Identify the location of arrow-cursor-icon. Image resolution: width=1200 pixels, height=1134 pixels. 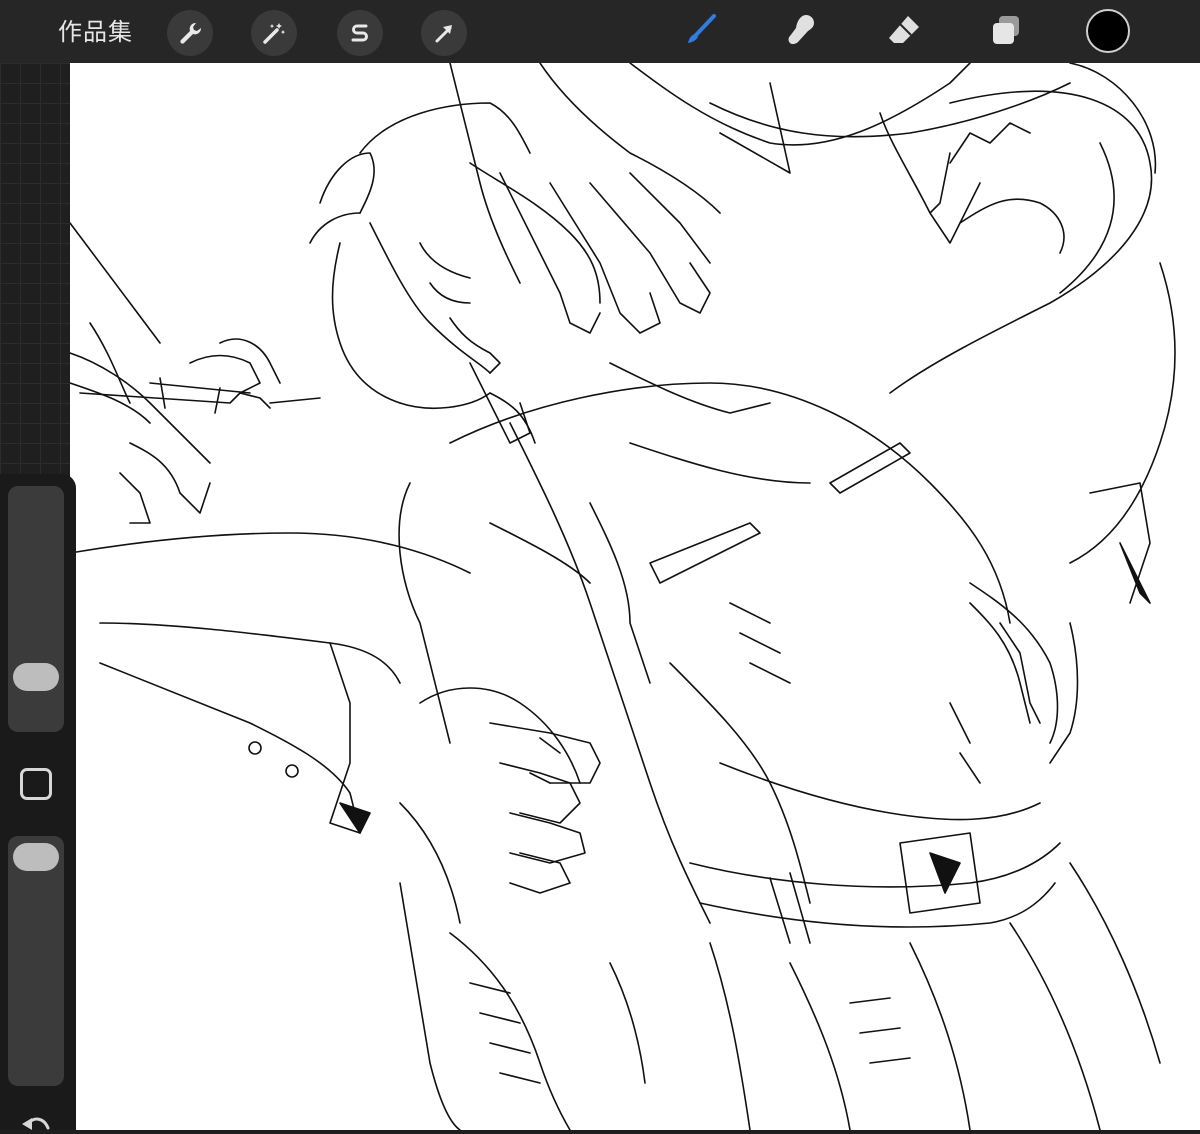
(444, 33).